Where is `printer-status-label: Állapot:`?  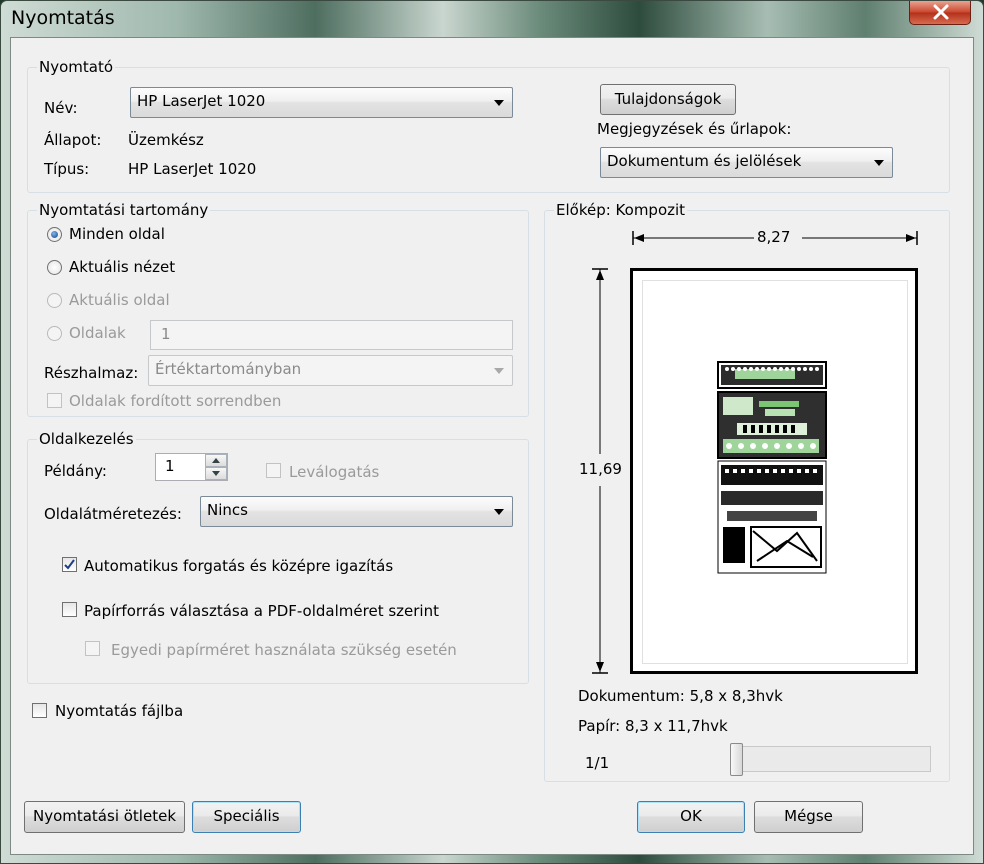
printer-status-label: Állapot: is located at coordinates (73, 140).